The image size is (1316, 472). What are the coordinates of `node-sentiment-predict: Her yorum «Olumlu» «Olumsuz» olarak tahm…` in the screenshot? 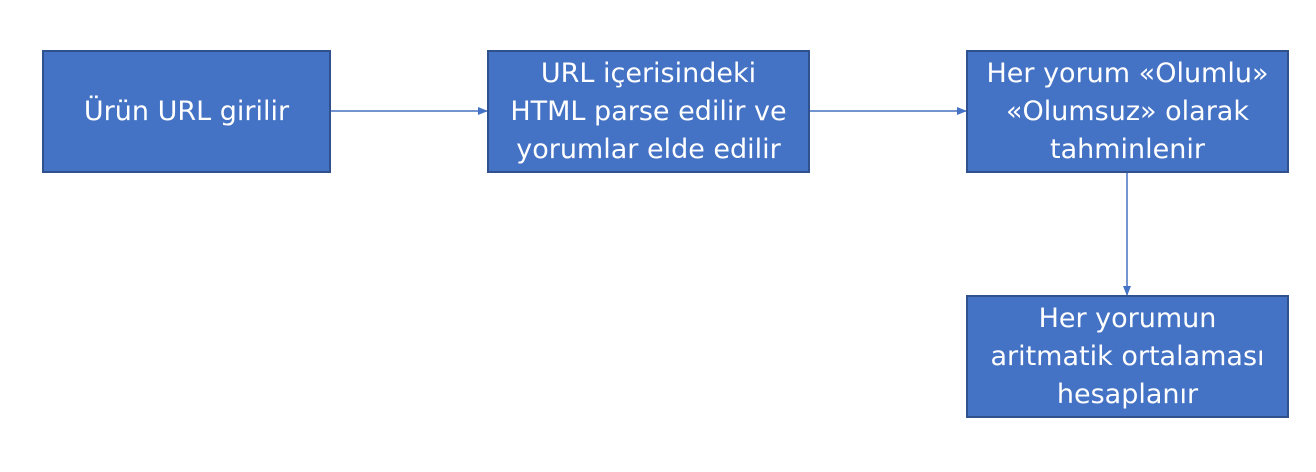 It's located at (1127, 111).